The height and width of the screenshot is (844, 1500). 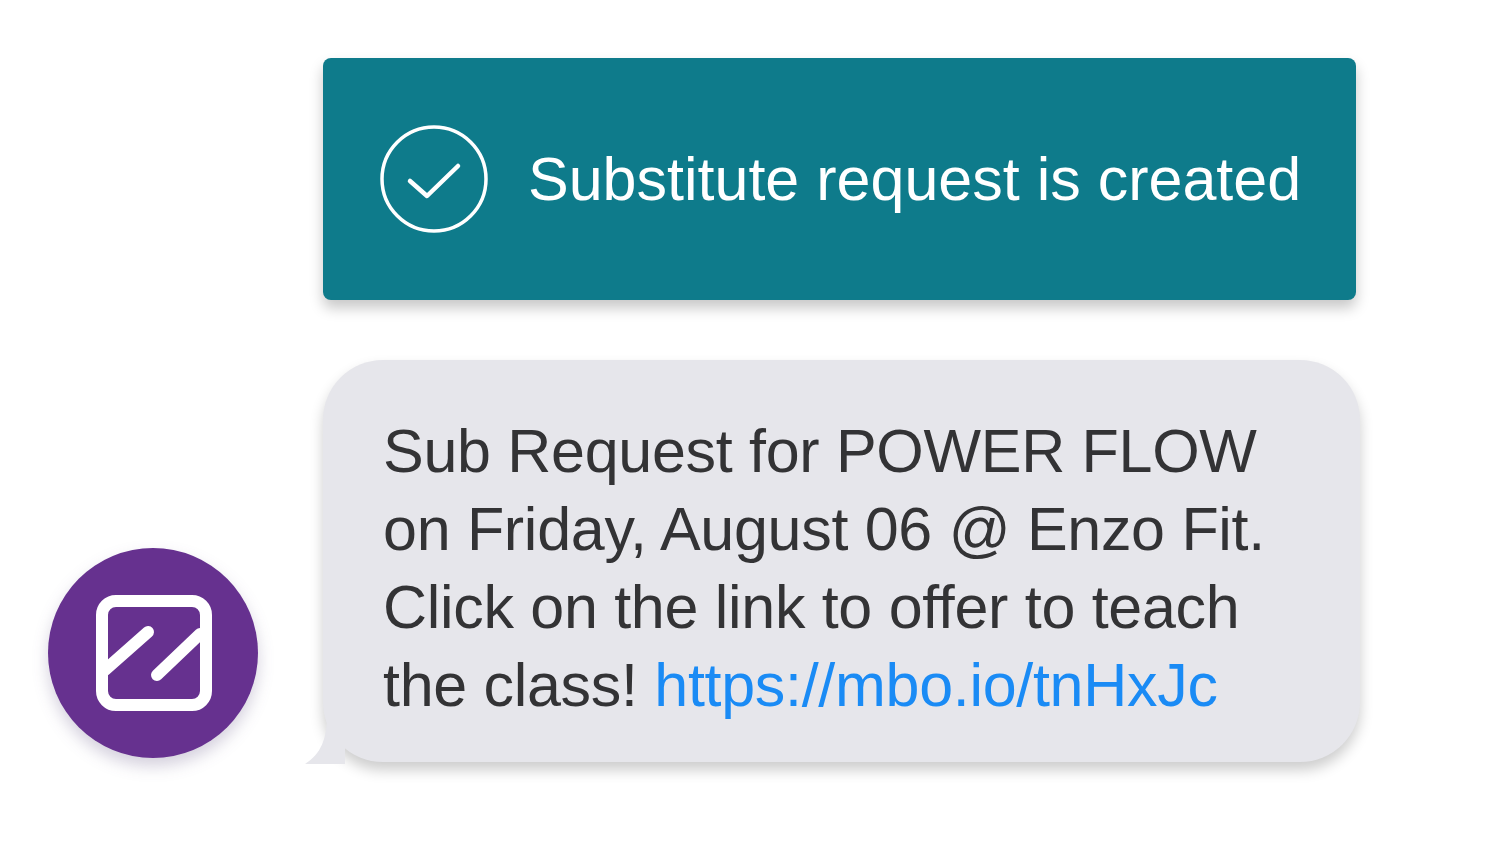 What do you see at coordinates (434, 179) in the screenshot?
I see `check-circle-icon` at bounding box center [434, 179].